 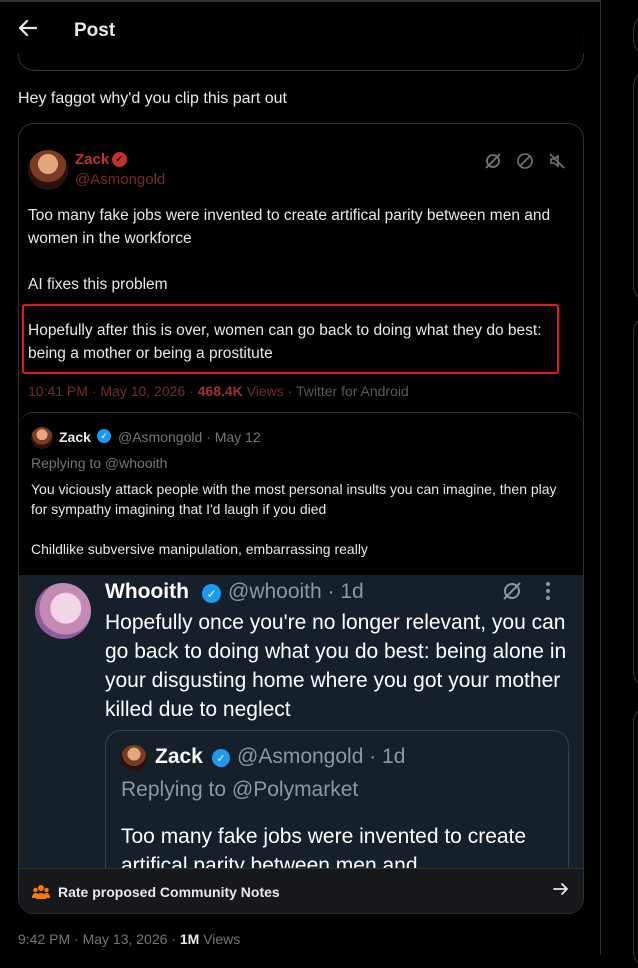 I want to click on mute-icon, so click(x=557, y=161).